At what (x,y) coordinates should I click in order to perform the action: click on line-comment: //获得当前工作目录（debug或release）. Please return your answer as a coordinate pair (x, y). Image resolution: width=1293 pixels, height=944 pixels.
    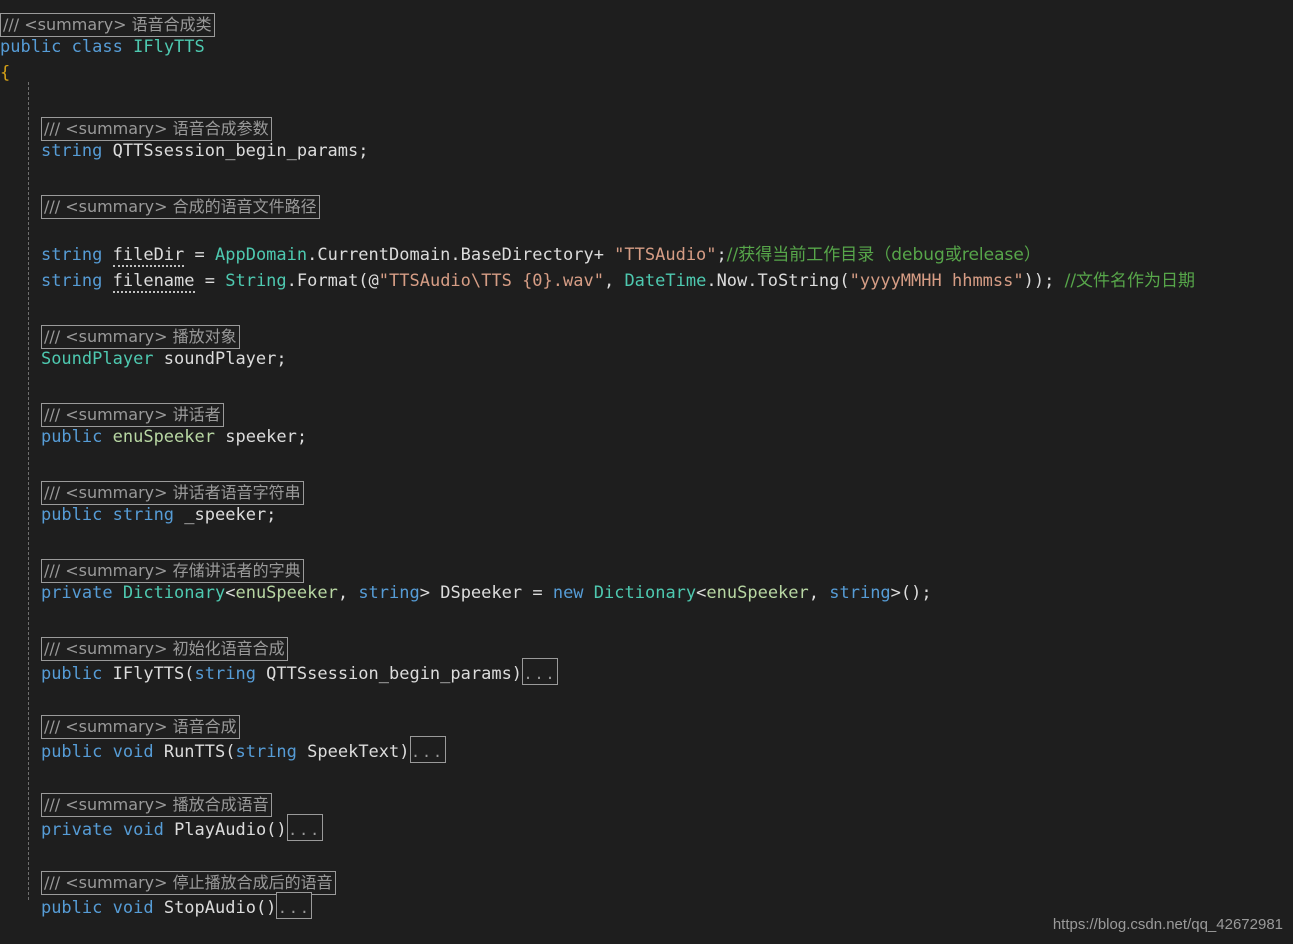
    Looking at the image, I should click on (883, 255).